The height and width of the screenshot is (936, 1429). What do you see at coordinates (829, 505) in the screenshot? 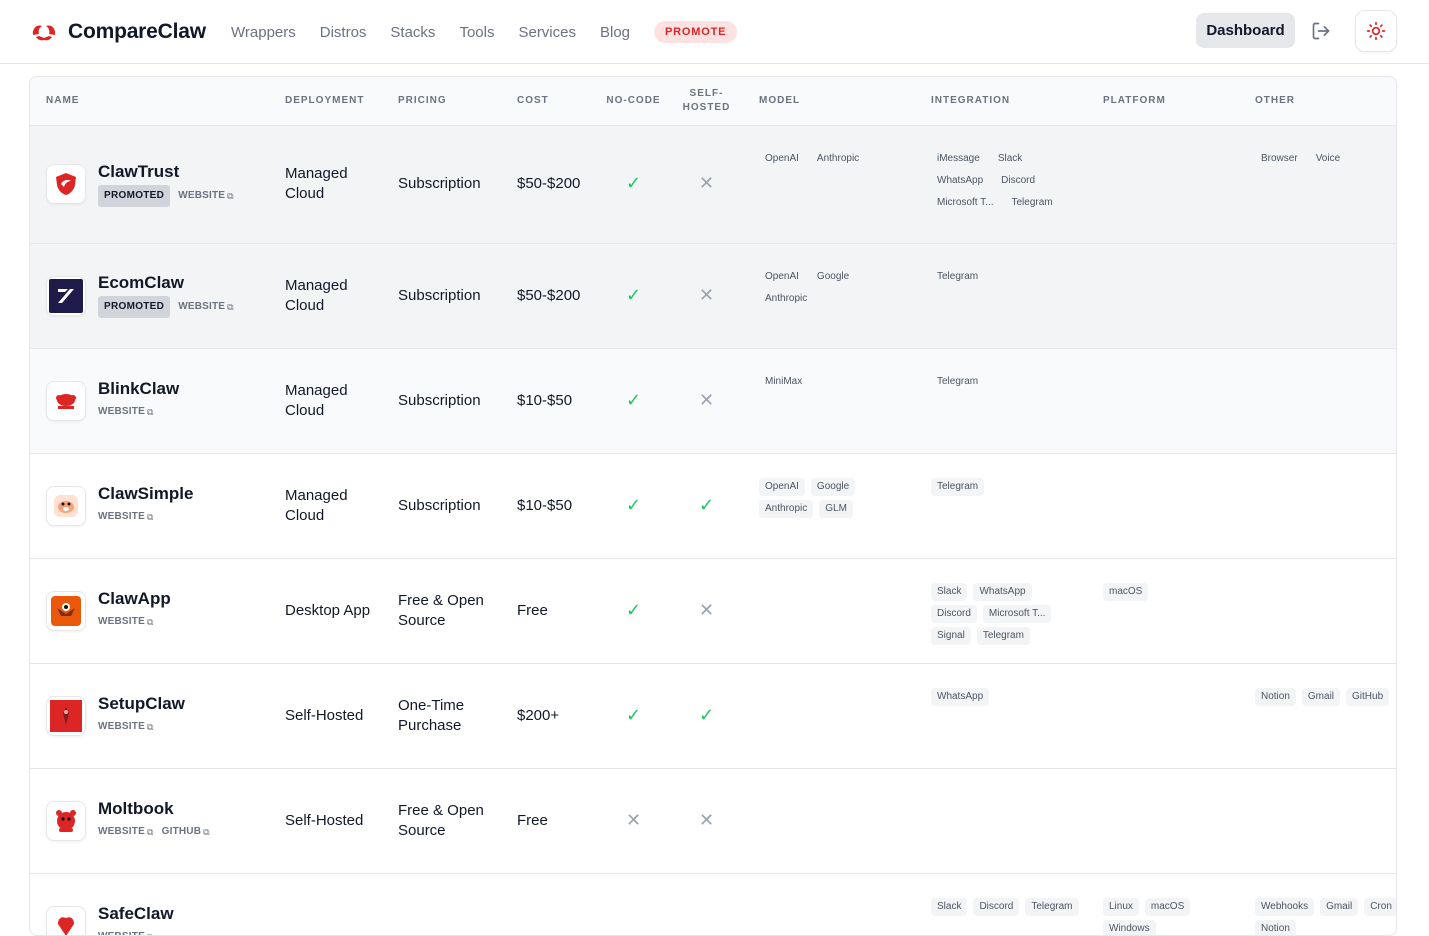
I see `cell-model: OpenAIGoogleAnthropicGLM` at bounding box center [829, 505].